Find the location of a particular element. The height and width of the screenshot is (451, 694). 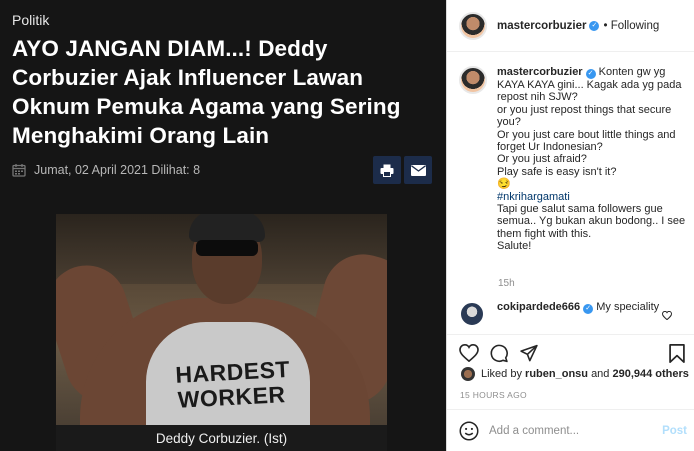

bookmark-icon is located at coordinates (677, 353).